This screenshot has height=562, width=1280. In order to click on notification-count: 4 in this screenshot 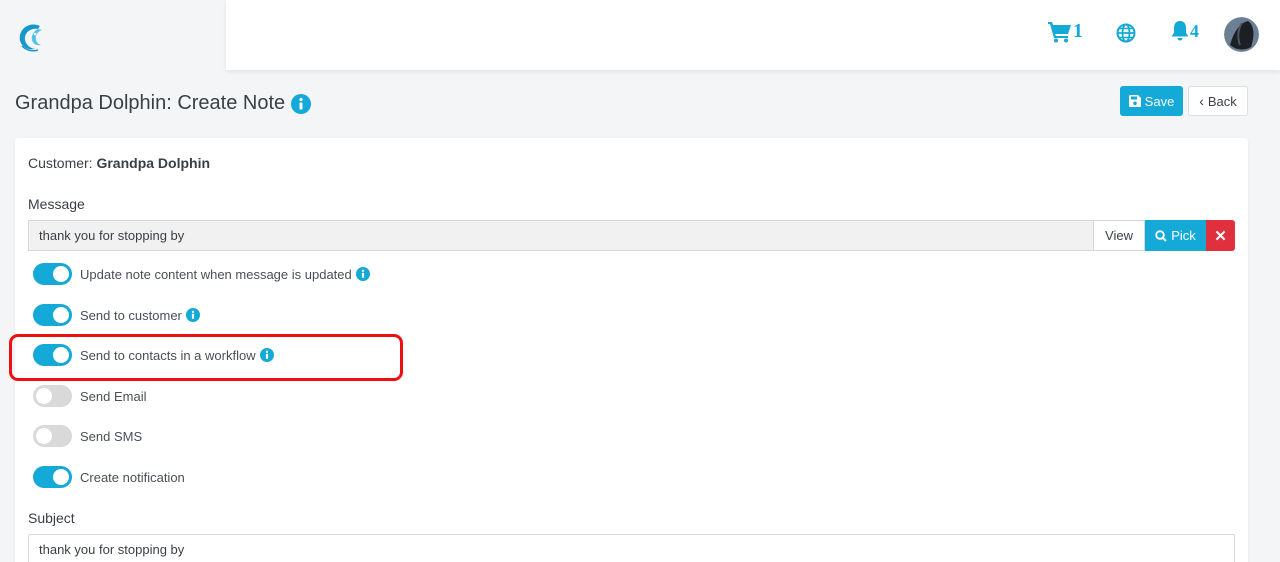, I will do `click(1194, 30)`.